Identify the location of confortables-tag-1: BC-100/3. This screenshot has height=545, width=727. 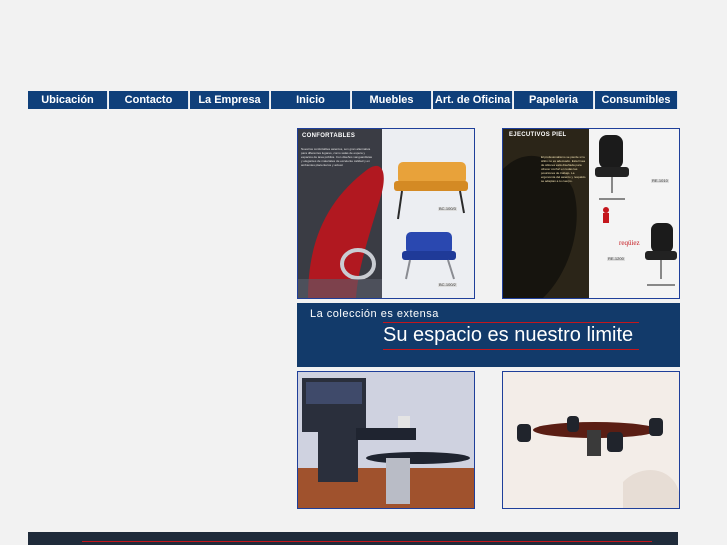
(447, 208).